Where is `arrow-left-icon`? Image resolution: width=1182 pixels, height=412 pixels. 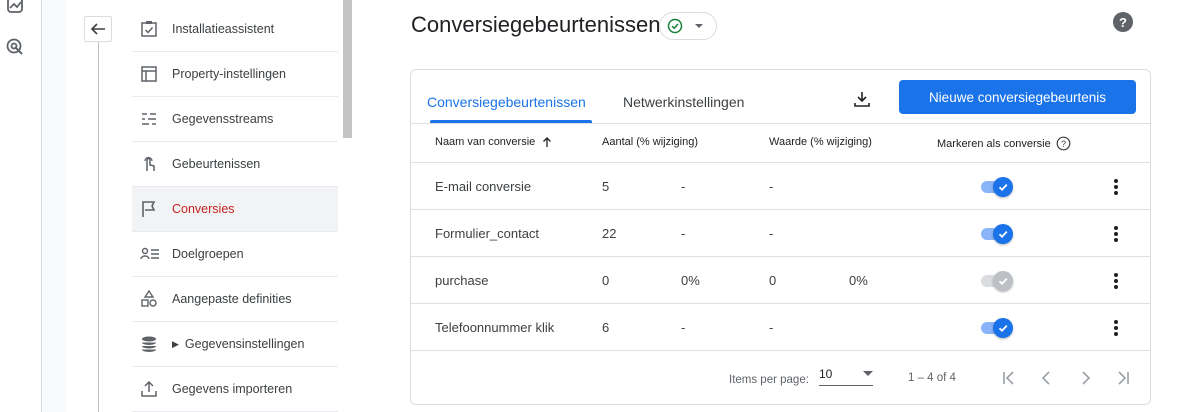
arrow-left-icon is located at coordinates (97, 29).